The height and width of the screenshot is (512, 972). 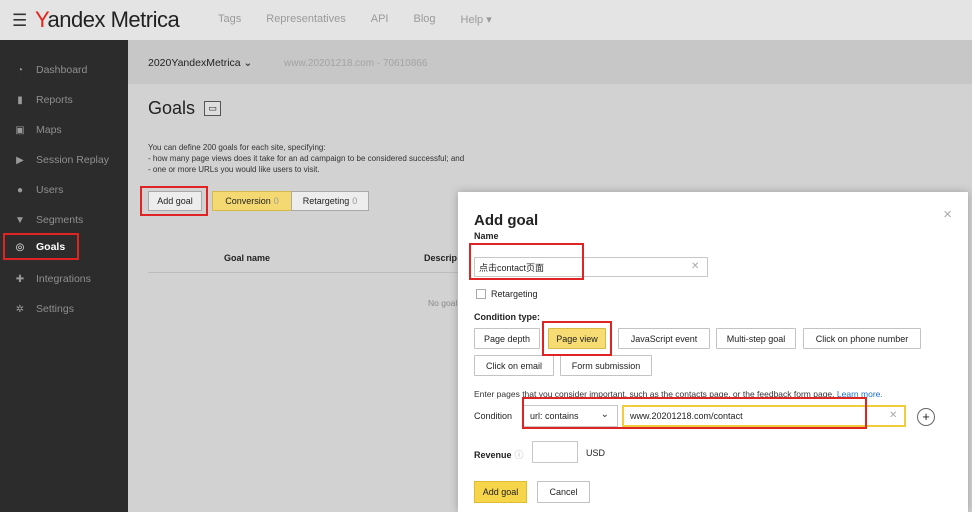 What do you see at coordinates (355, 19) in the screenshot?
I see `top-nav: Tags Representatives API Blog Help ▾` at bounding box center [355, 19].